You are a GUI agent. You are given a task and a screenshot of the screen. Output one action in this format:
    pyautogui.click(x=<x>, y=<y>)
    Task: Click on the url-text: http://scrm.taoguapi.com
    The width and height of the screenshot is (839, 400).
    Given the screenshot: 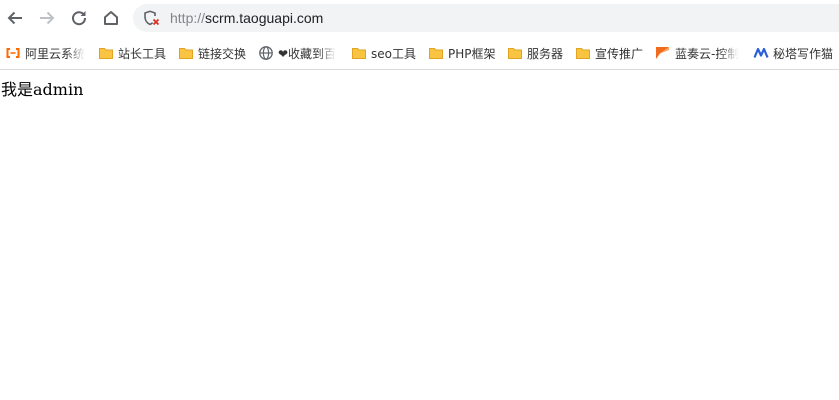 What is the action you would take?
    pyautogui.click(x=246, y=18)
    